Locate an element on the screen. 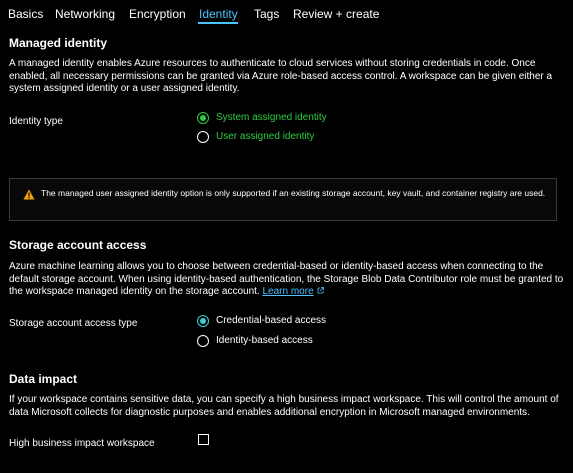 The width and height of the screenshot is (573, 473). radio-label: Identity-based access is located at coordinates (264, 340).